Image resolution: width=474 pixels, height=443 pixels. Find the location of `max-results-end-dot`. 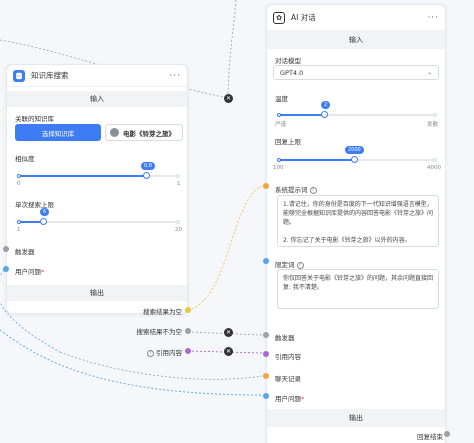

max-results-end-dot is located at coordinates (178, 222).